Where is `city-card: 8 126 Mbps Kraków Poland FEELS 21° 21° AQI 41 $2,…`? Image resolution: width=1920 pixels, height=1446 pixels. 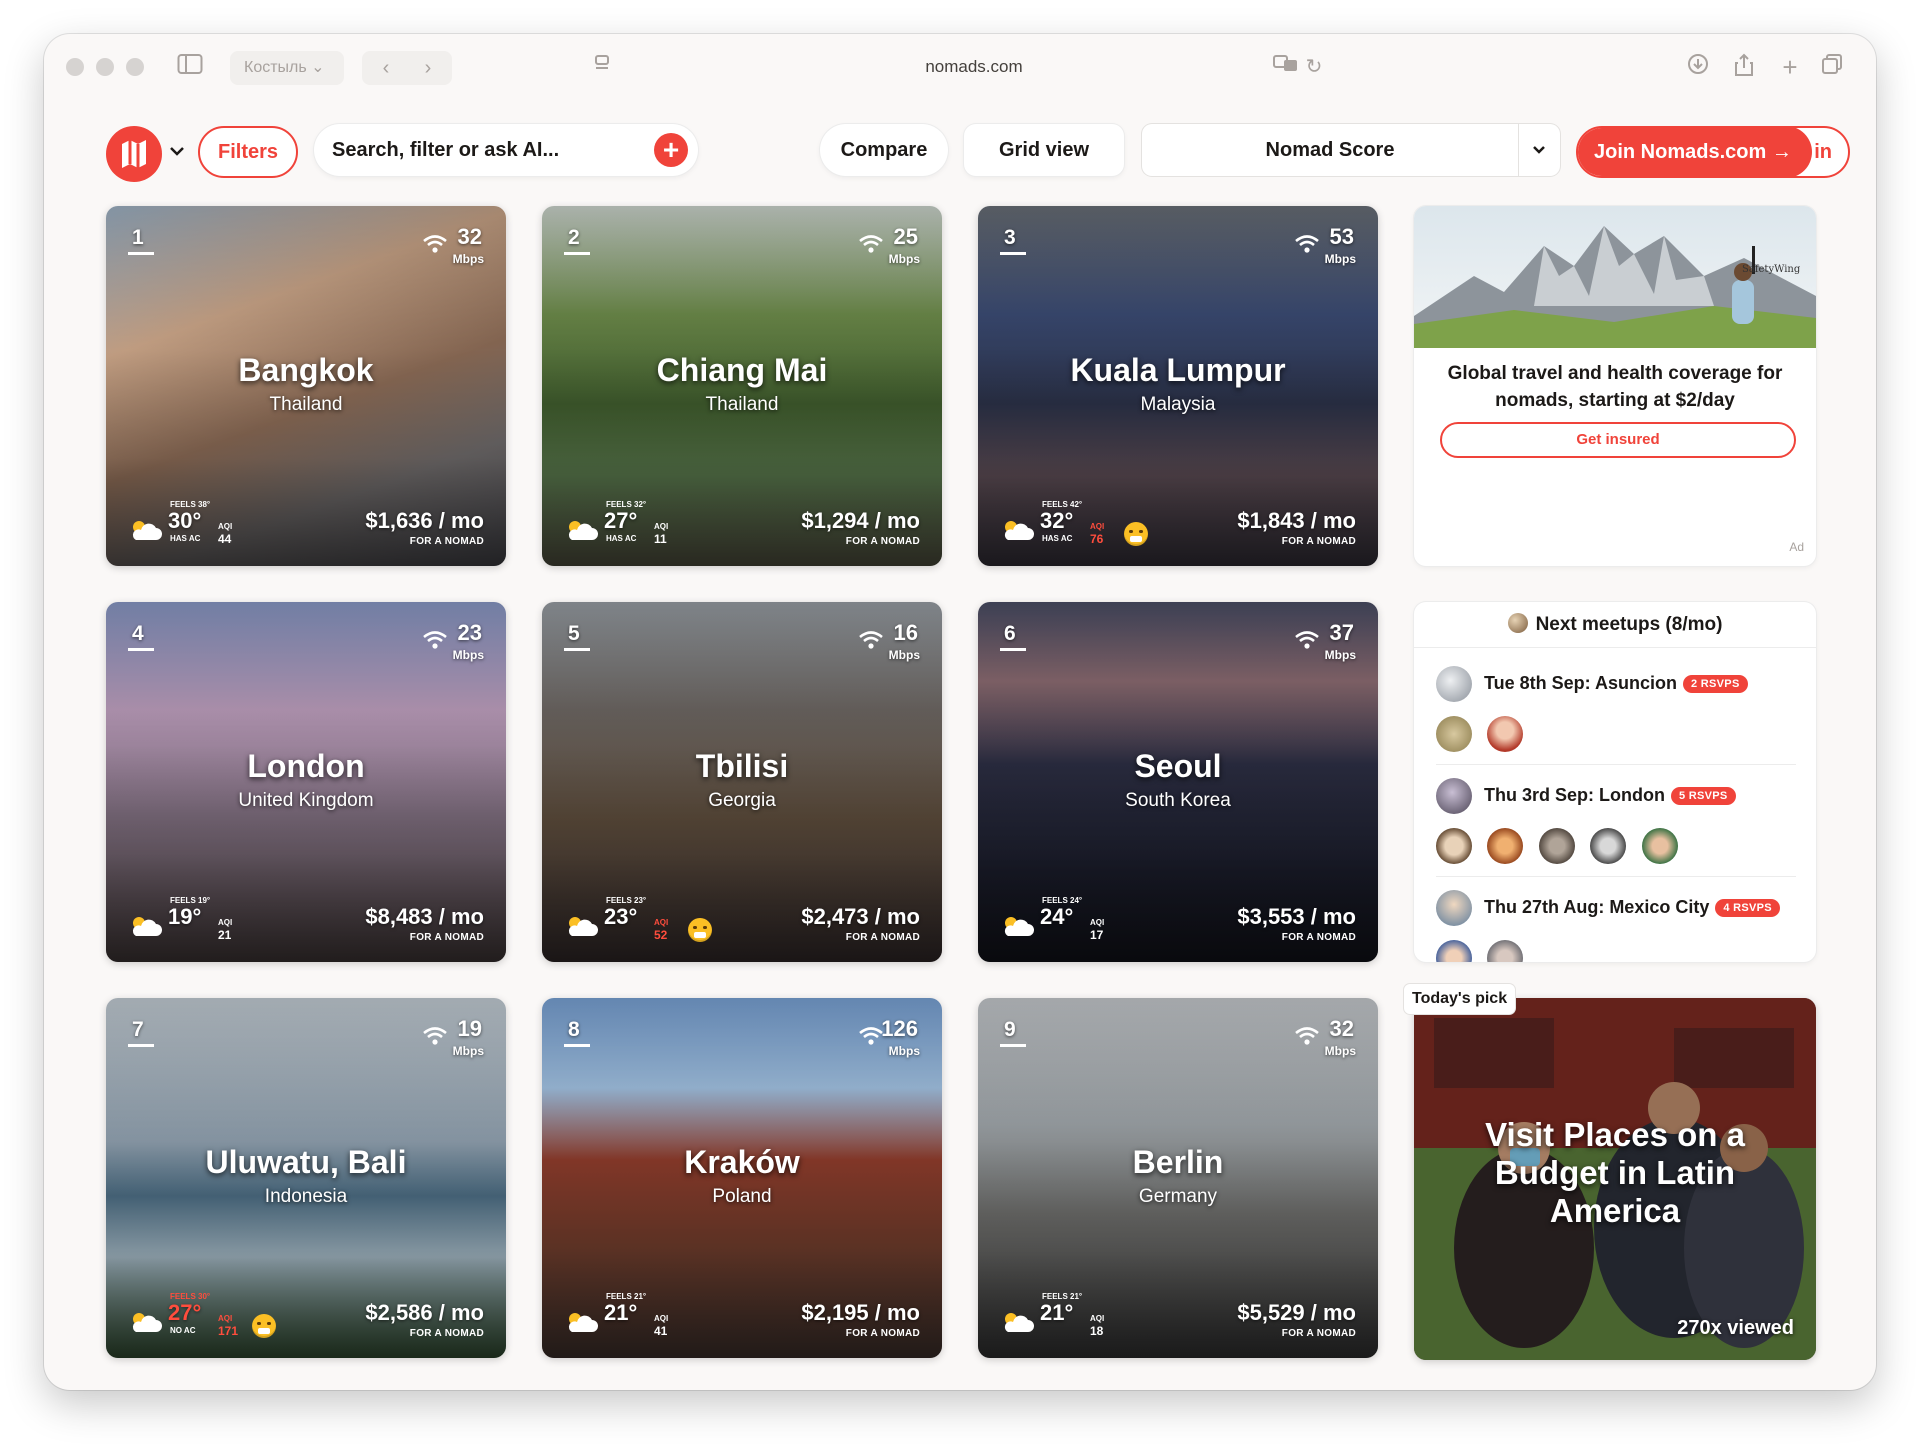
city-card: 8 126 Mbps Kraków Poland FEELS 21° 21° AQI 41 $2,… is located at coordinates (742, 1178).